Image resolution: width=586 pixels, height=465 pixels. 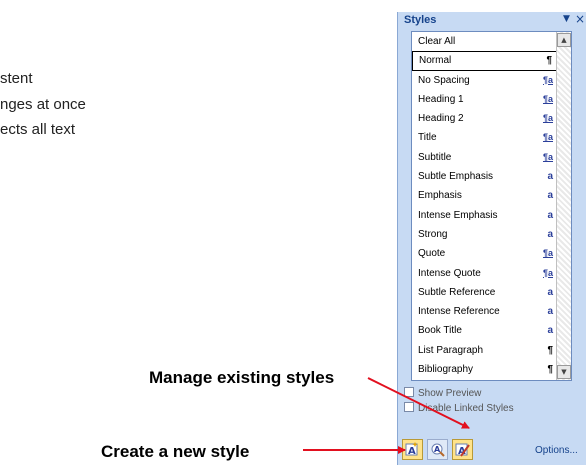 What do you see at coordinates (458, 215) in the screenshot?
I see `style-item-label: Intense Emphasis` at bounding box center [458, 215].